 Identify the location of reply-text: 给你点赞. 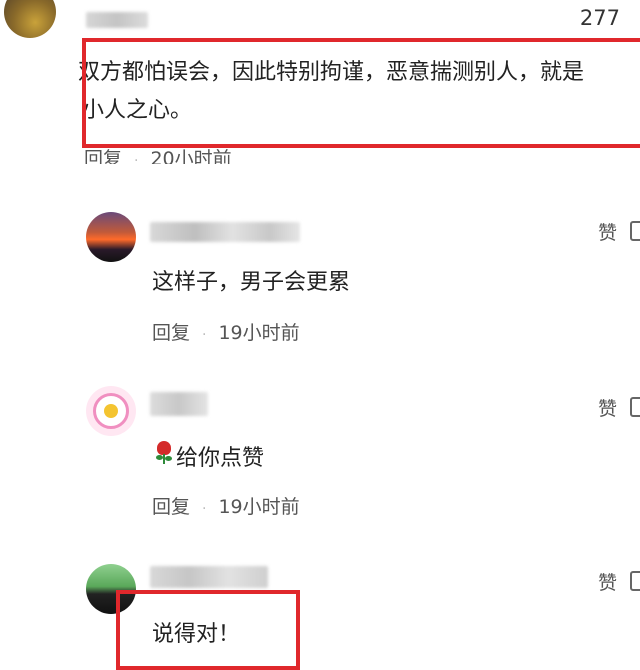
(220, 458).